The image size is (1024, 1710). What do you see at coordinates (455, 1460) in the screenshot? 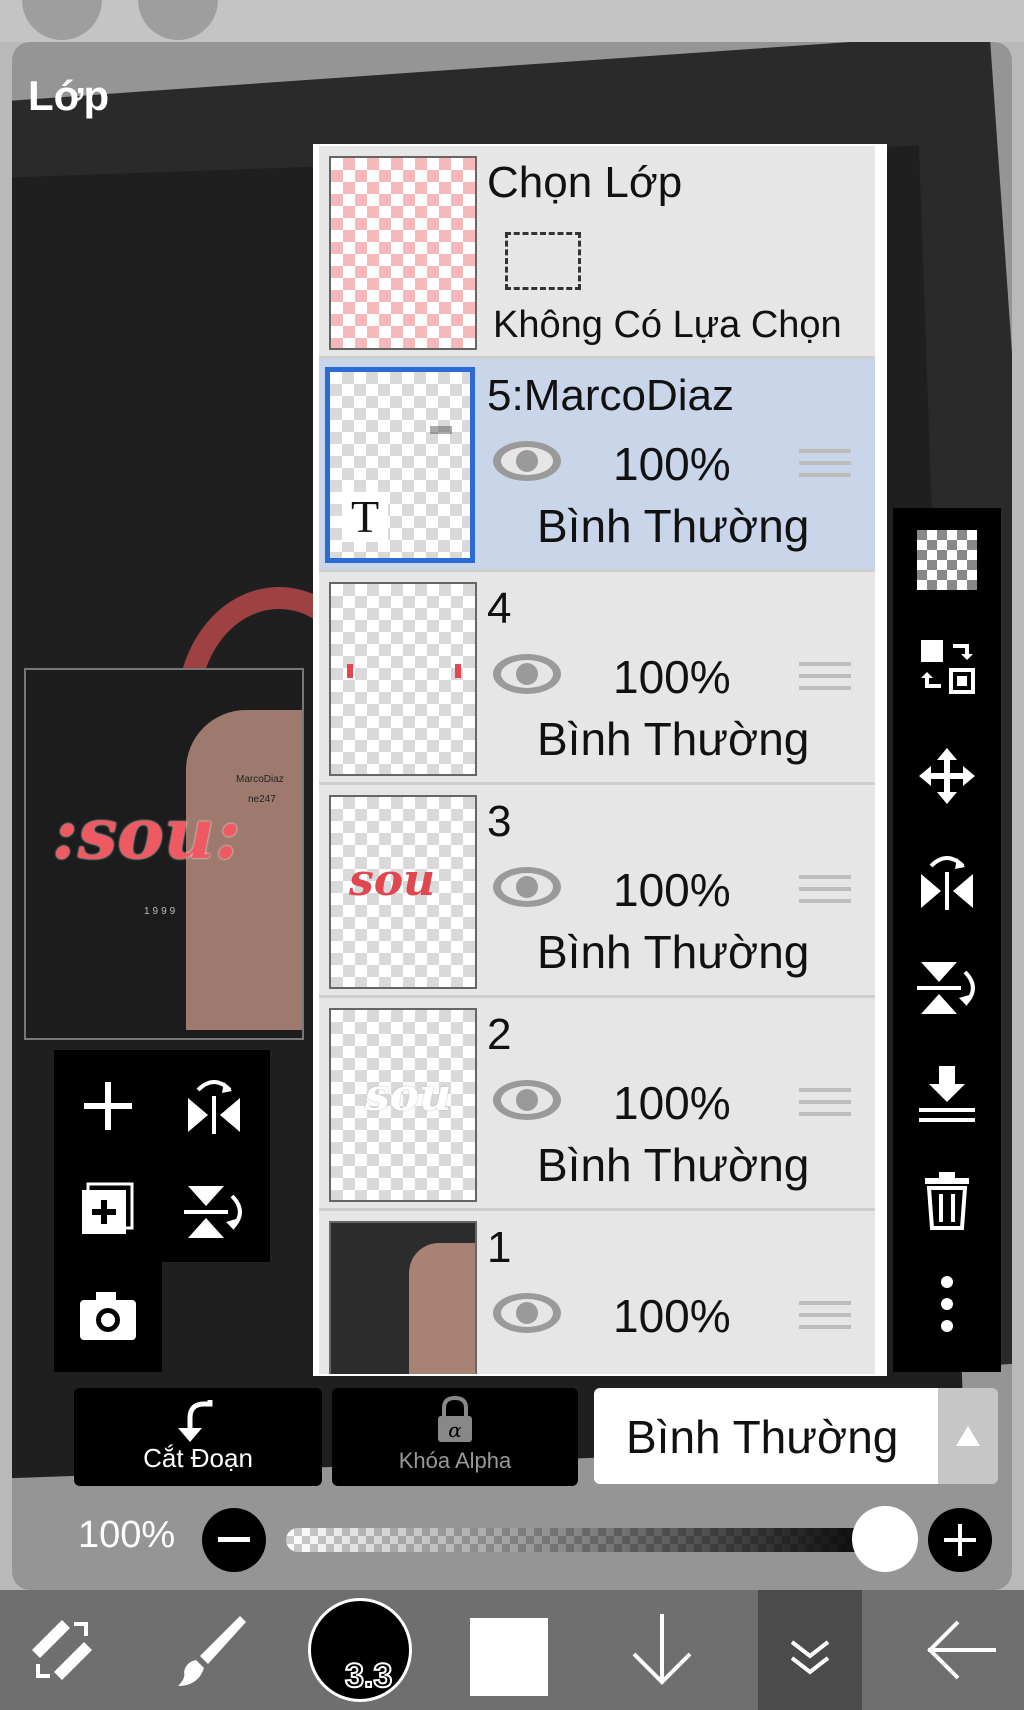
I see `alpha-lock-label: Khóa Alpha` at bounding box center [455, 1460].